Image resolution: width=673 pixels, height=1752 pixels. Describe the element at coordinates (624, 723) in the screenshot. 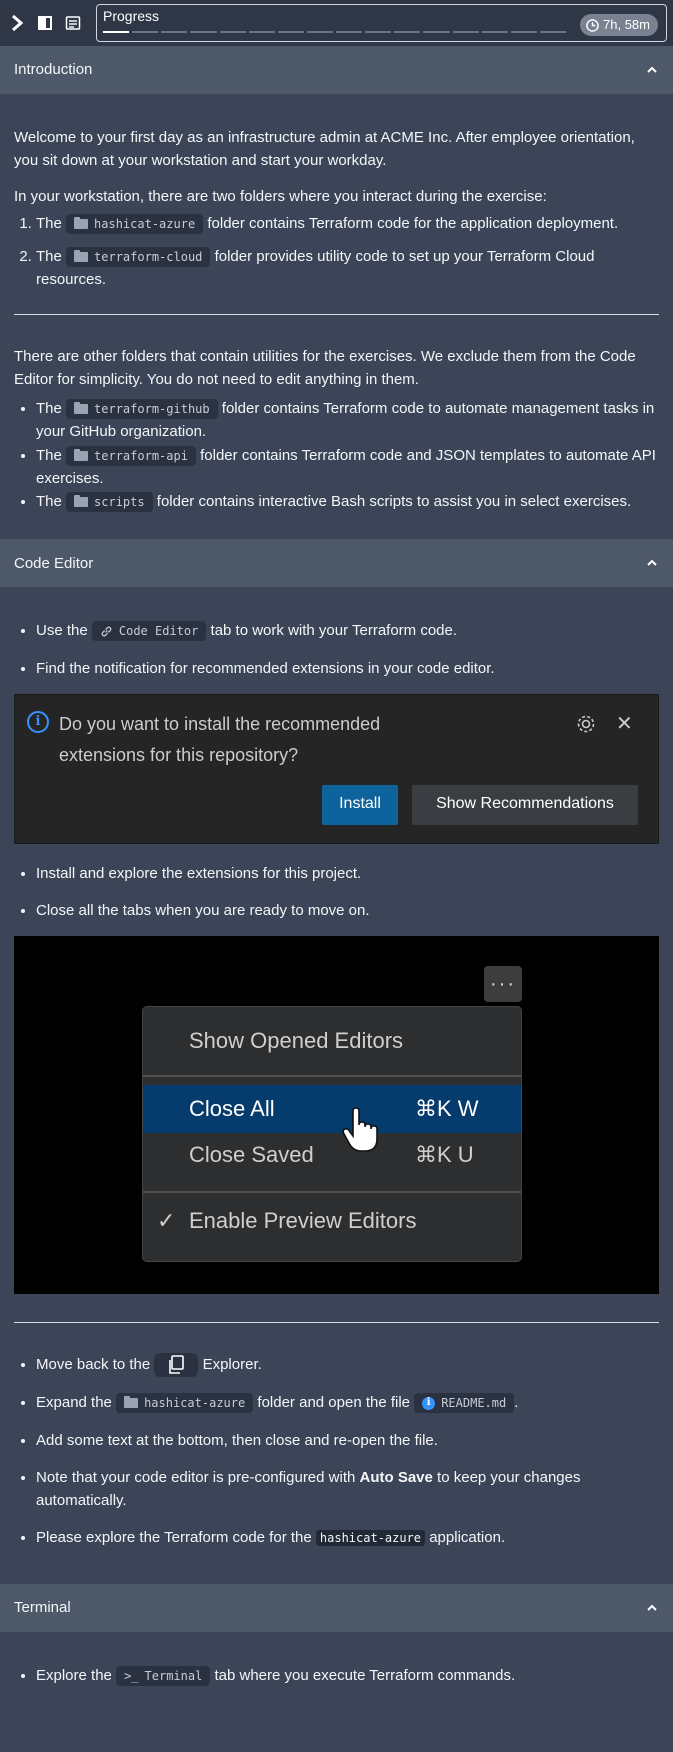

I see `close-icon: ✕` at that location.